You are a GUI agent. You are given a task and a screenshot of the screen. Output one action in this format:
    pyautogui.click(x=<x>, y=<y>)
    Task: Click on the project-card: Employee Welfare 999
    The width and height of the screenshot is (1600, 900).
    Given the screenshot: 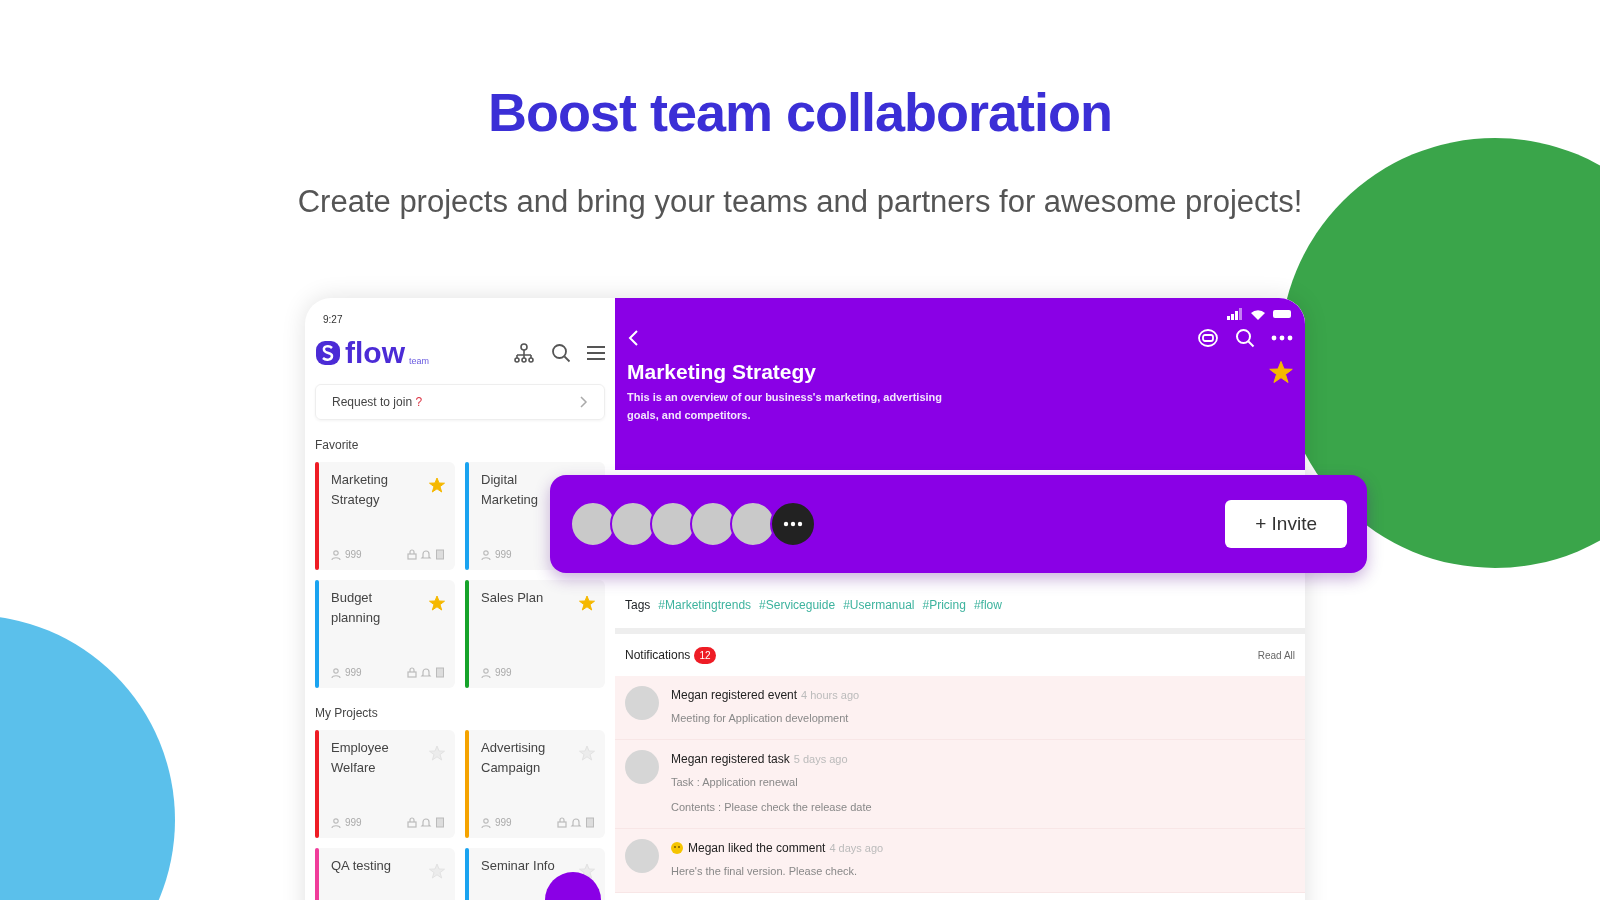 What is the action you would take?
    pyautogui.click(x=385, y=784)
    